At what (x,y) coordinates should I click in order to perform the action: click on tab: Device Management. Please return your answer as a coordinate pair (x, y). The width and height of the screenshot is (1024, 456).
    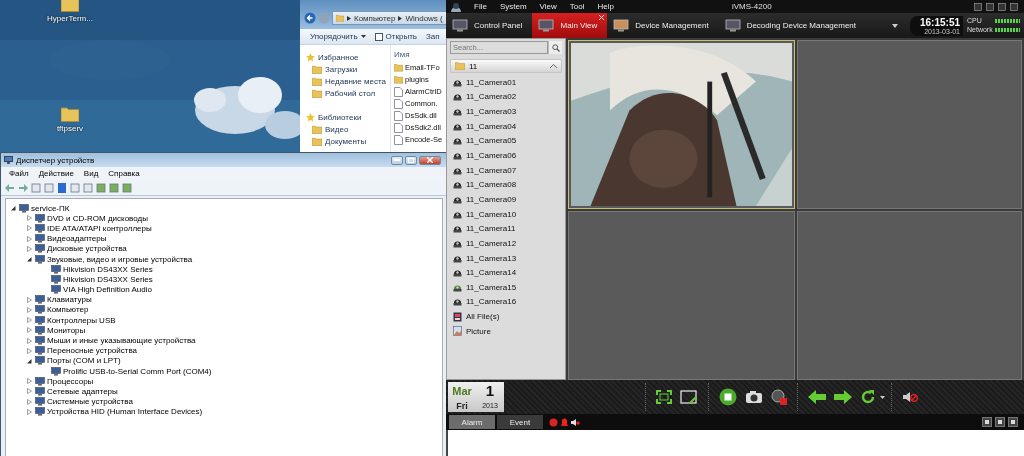
    Looking at the image, I should click on (663, 25).